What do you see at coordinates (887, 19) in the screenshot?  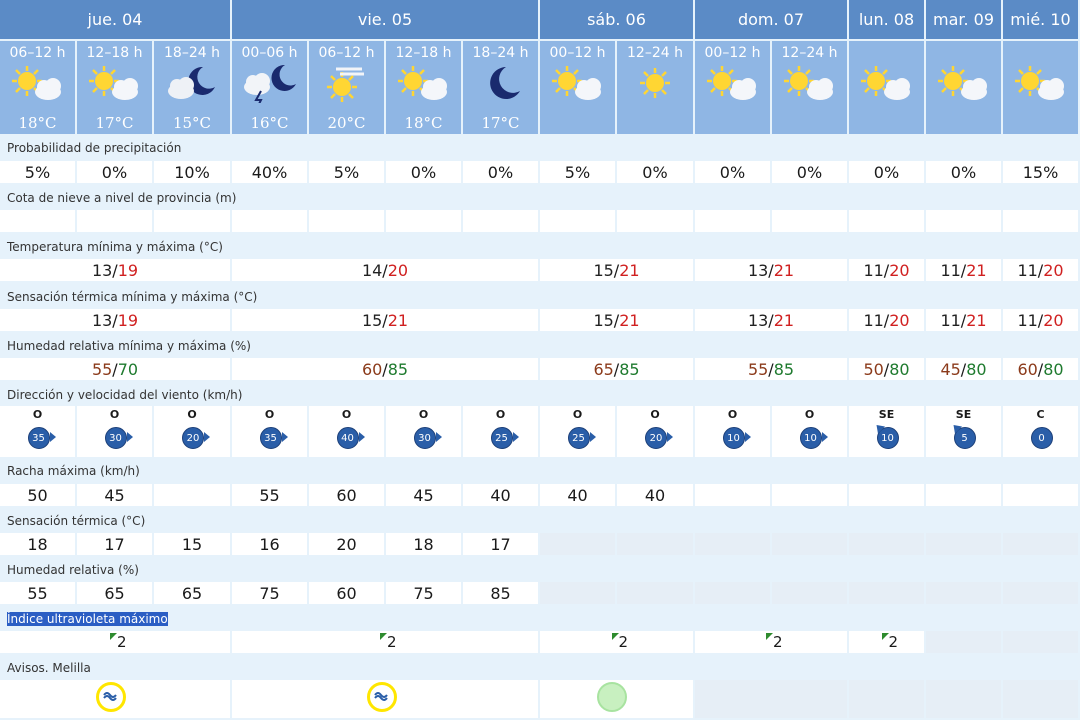 I see `day-header: lun. 08` at bounding box center [887, 19].